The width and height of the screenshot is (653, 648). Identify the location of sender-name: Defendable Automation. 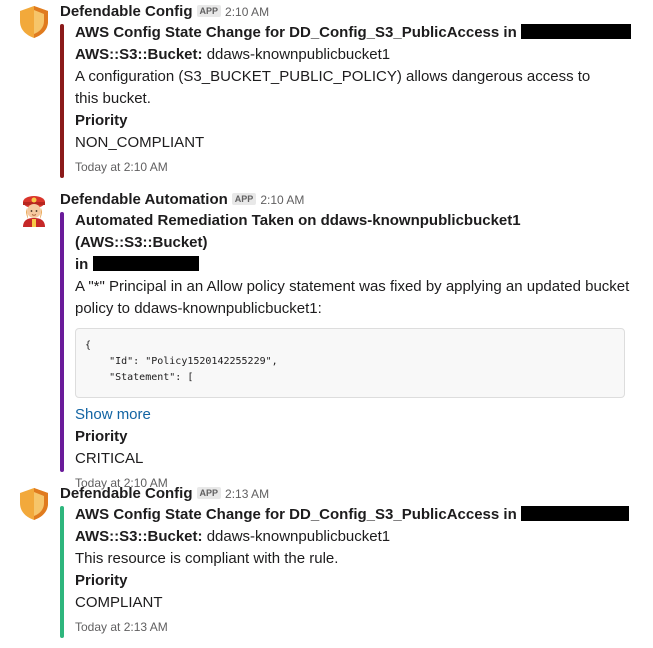
(144, 199).